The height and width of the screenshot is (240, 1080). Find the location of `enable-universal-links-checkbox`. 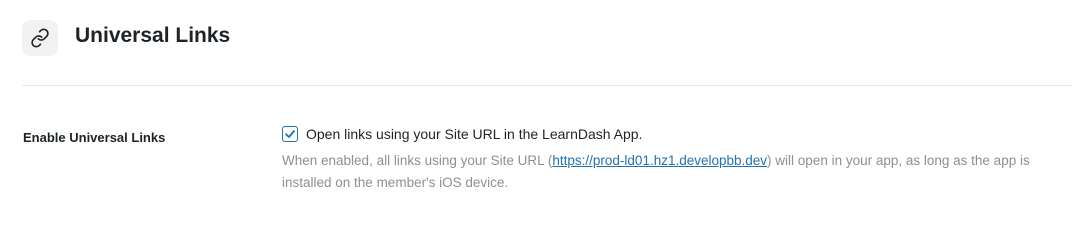

enable-universal-links-checkbox is located at coordinates (290, 134).